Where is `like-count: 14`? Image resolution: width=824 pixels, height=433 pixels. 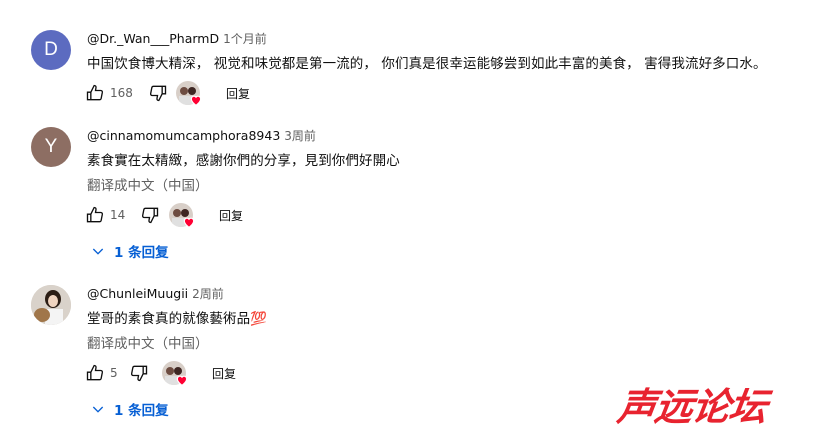
like-count: 14 is located at coordinates (118, 215).